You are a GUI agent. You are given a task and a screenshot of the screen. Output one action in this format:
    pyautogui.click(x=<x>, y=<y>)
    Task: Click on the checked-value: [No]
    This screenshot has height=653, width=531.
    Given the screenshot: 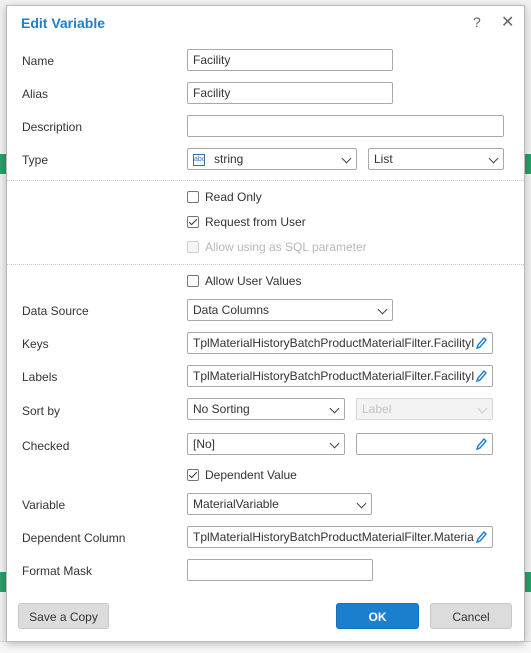 What is the action you would take?
    pyautogui.click(x=204, y=444)
    